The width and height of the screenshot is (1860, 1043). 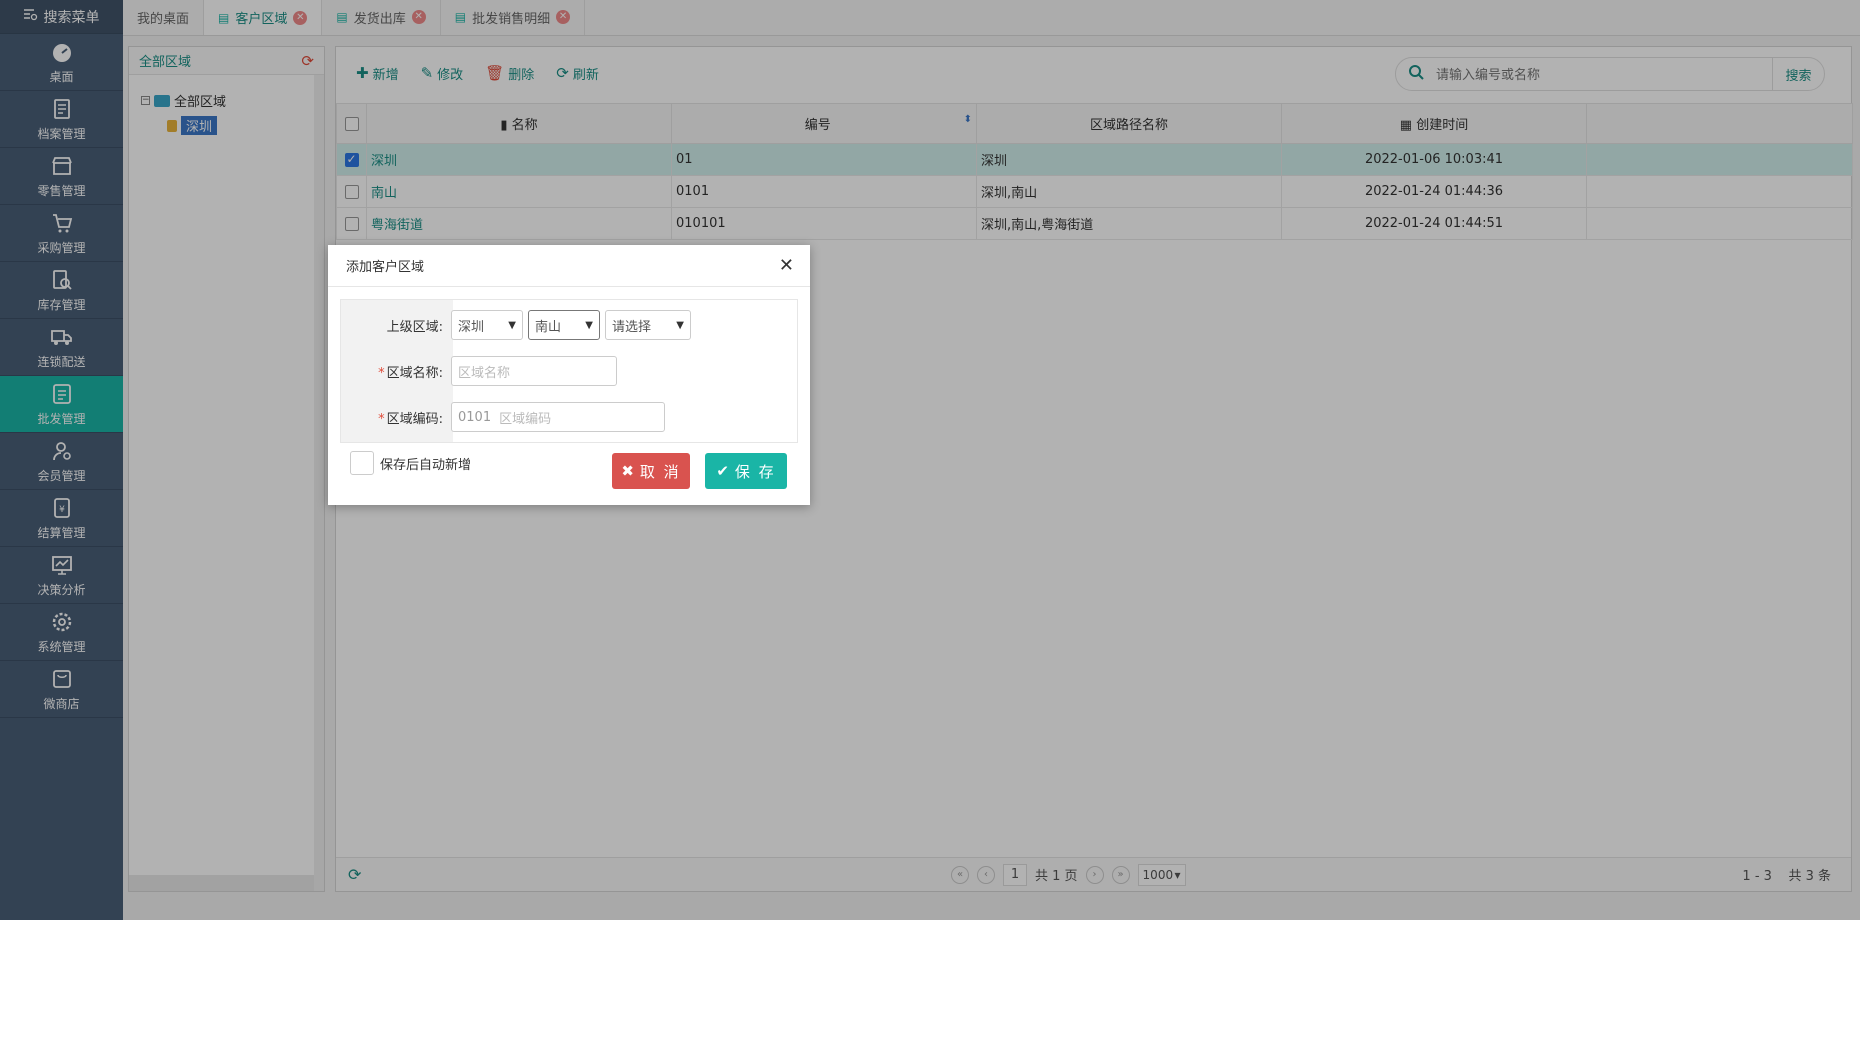 I want to click on region-name-label: * 区域名称:, so click(x=410, y=373).